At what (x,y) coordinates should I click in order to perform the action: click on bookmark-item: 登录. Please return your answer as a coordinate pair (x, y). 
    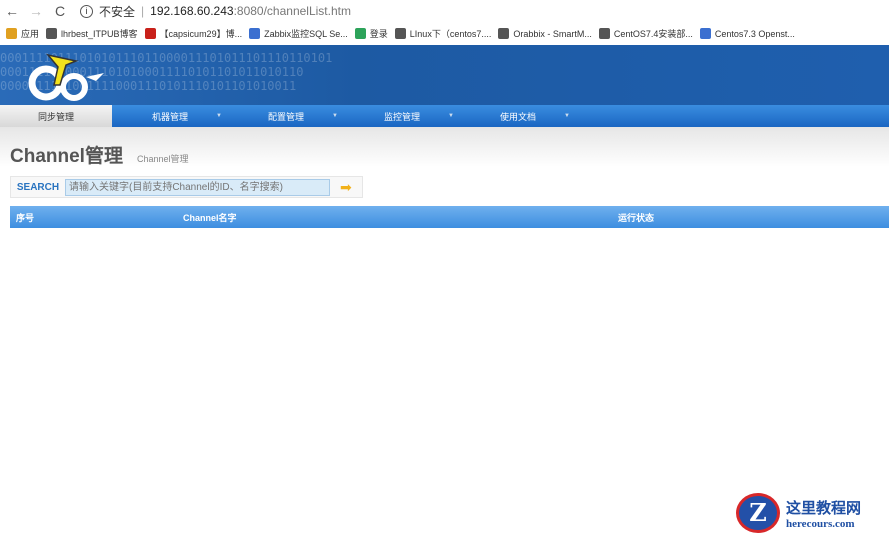
    Looking at the image, I should click on (371, 33).